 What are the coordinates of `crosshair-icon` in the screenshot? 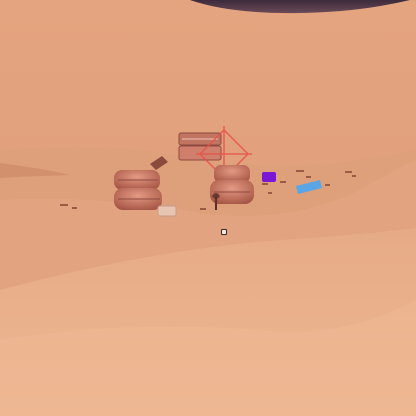 It's located at (224, 232).